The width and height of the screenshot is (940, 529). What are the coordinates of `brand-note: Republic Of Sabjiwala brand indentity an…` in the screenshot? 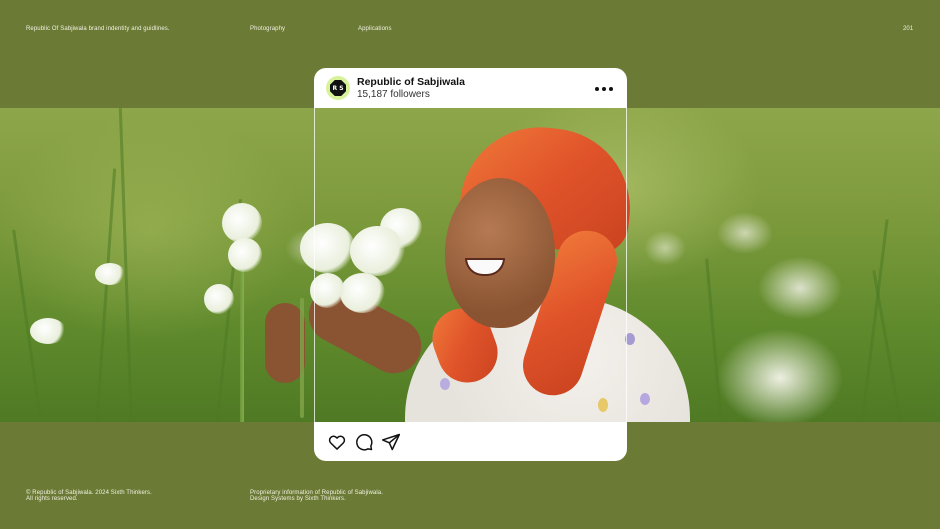 It's located at (98, 29).